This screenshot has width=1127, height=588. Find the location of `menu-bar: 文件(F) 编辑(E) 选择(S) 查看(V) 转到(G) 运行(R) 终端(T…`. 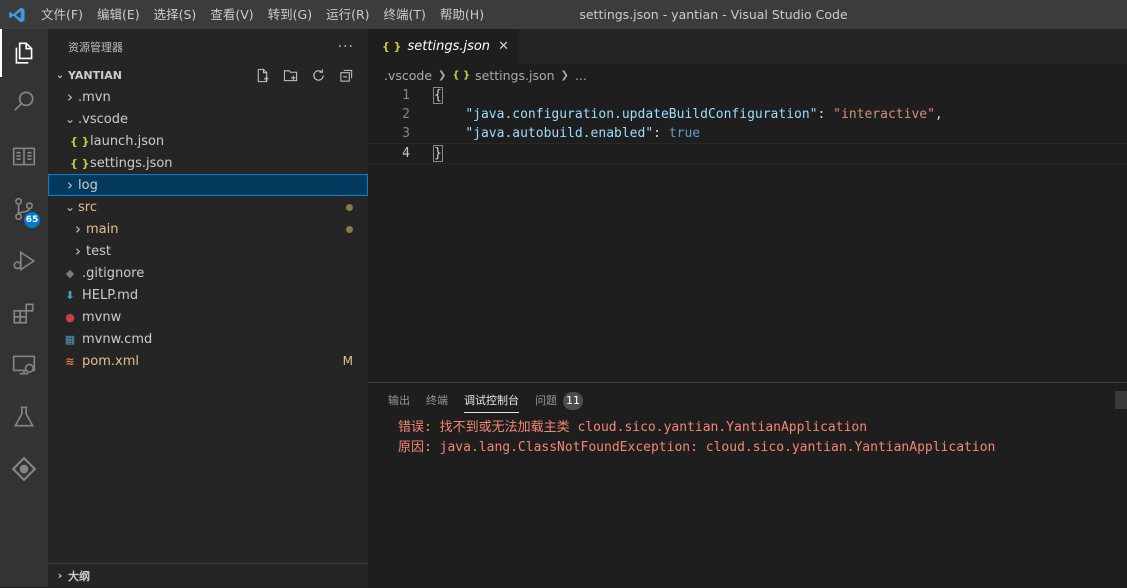

menu-bar: 文件(F) 编辑(E) 选择(S) 查看(V) 转到(G) 运行(R) 终端(T… is located at coordinates (262, 14).